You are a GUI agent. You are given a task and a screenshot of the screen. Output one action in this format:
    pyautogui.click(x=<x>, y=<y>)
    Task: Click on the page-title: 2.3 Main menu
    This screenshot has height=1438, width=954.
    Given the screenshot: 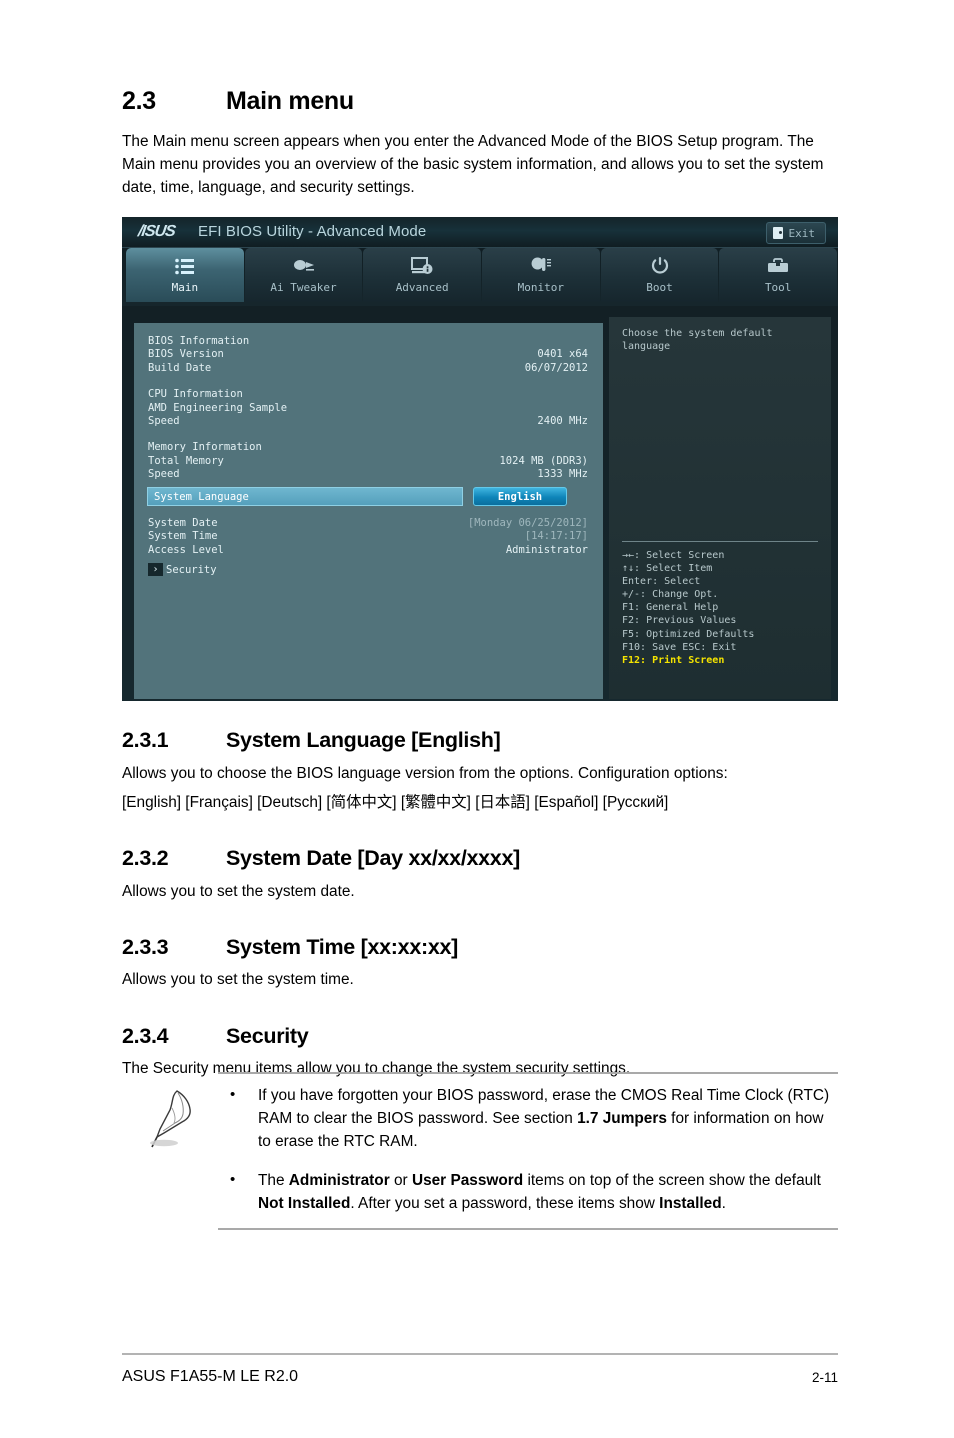 What is the action you would take?
    pyautogui.click(x=480, y=101)
    